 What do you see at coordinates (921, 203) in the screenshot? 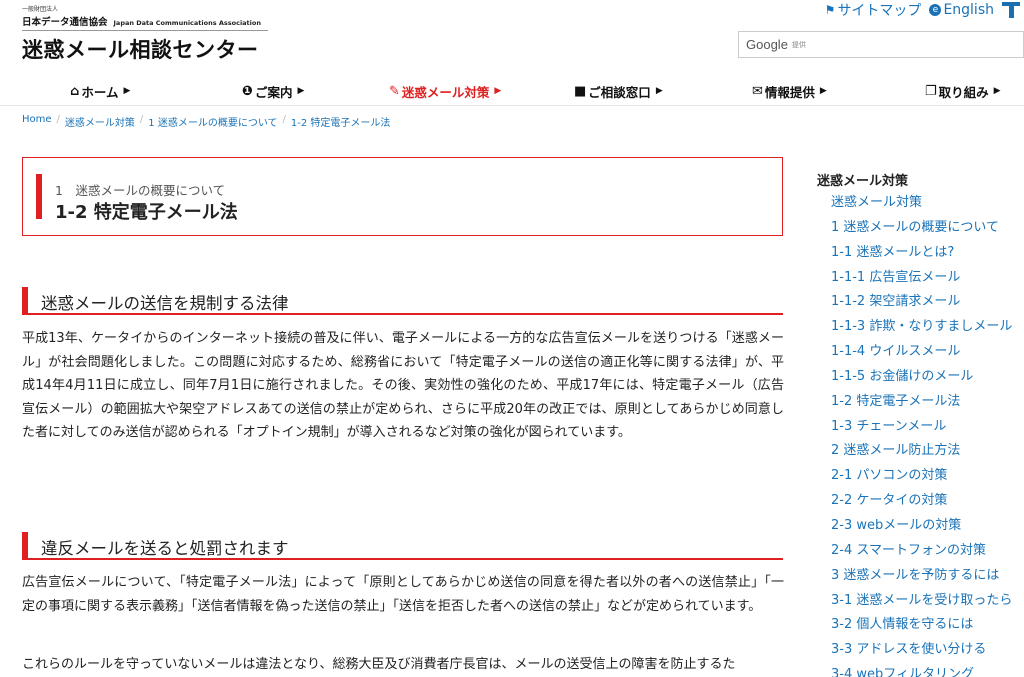
I see `sidebar-item: 迷惑メール対策` at bounding box center [921, 203].